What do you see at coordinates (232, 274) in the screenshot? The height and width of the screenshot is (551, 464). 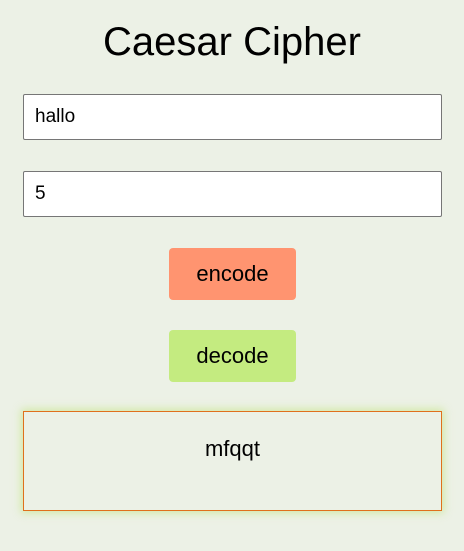 I see `encode-button: encode` at bounding box center [232, 274].